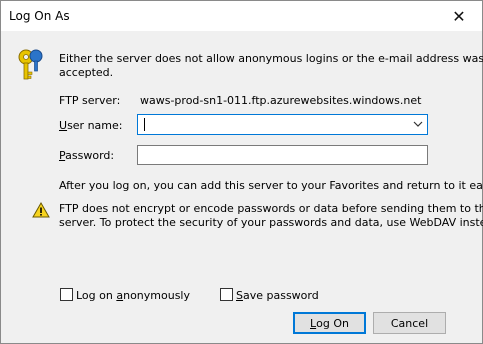 The width and height of the screenshot is (483, 344). What do you see at coordinates (418, 125) in the screenshot?
I see `chevron-down-icon` at bounding box center [418, 125].